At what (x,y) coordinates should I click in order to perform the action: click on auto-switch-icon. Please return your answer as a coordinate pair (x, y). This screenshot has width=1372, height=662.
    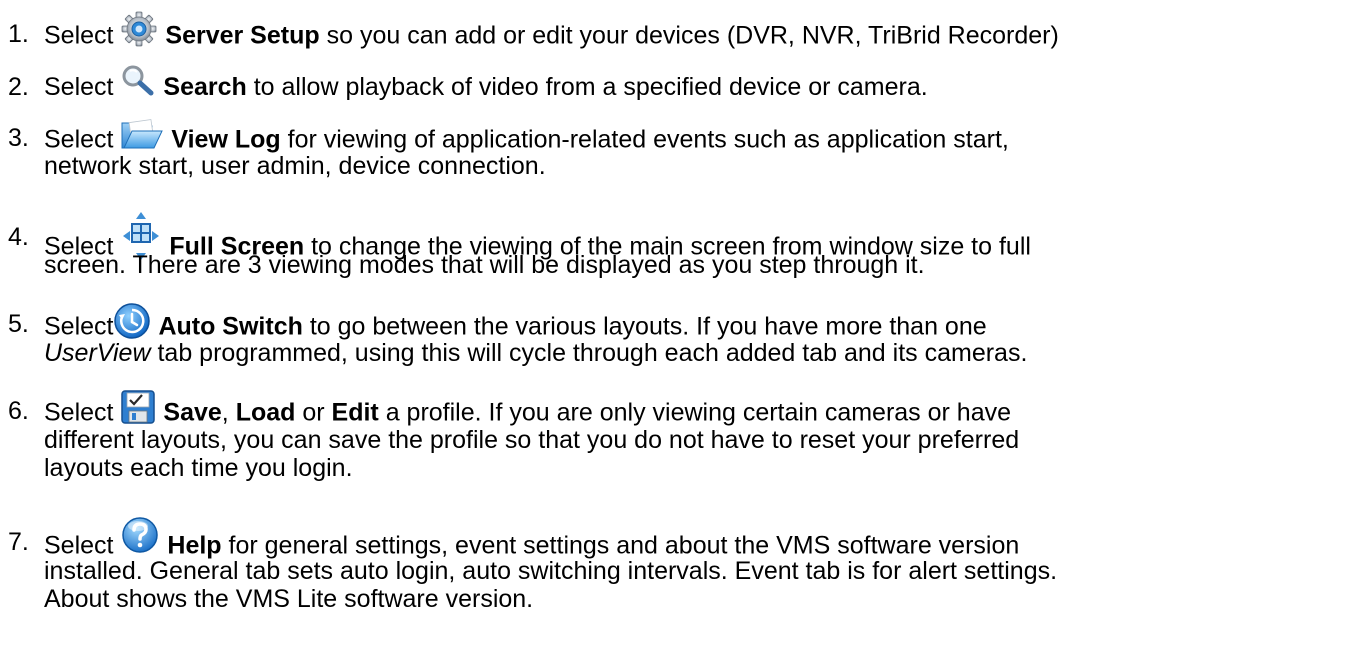
    Looking at the image, I should click on (132, 321).